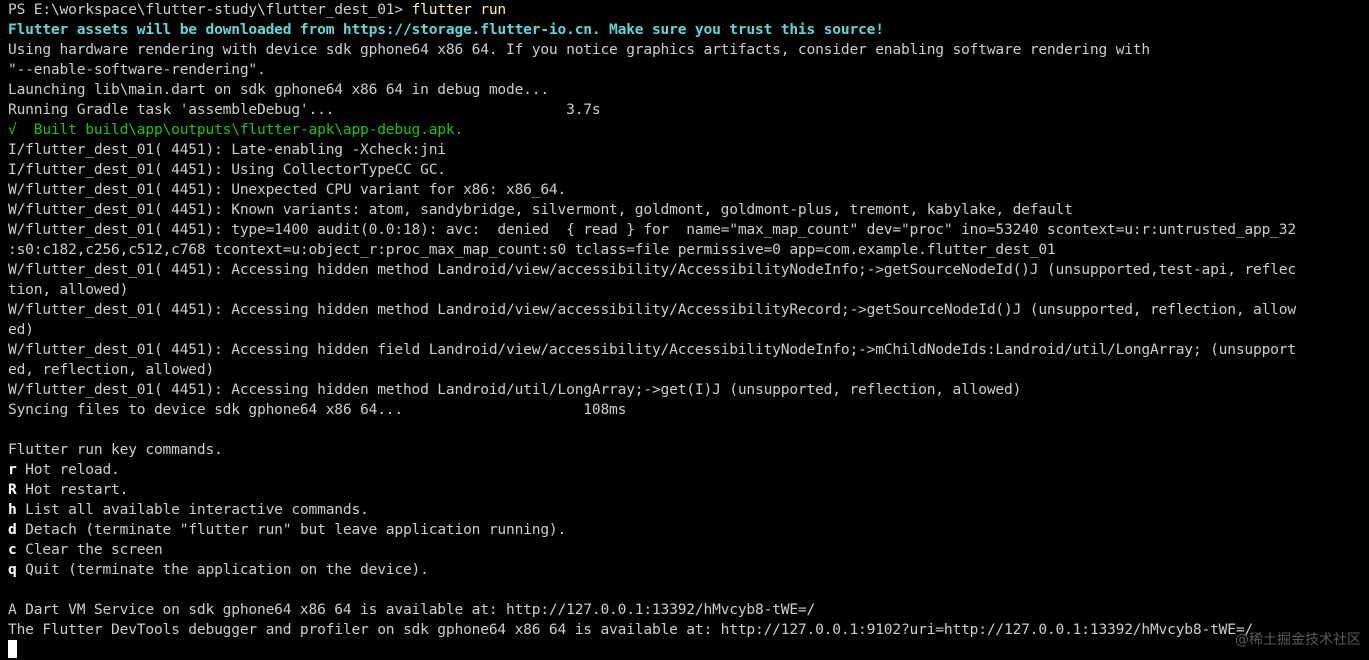 This screenshot has width=1369, height=660. Describe the element at coordinates (12, 469) in the screenshot. I see `key-command-key: r` at that location.